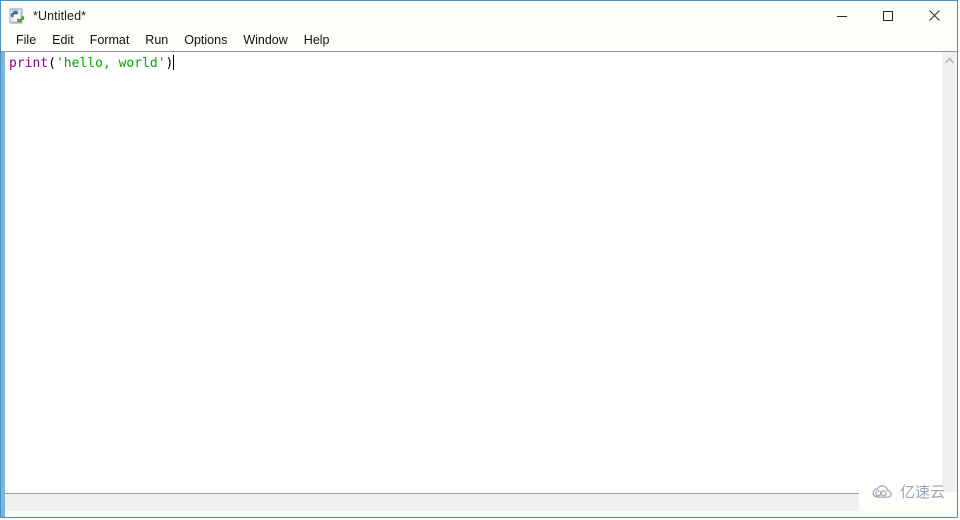 The image size is (960, 520). I want to click on minimize-icon, so click(842, 16).